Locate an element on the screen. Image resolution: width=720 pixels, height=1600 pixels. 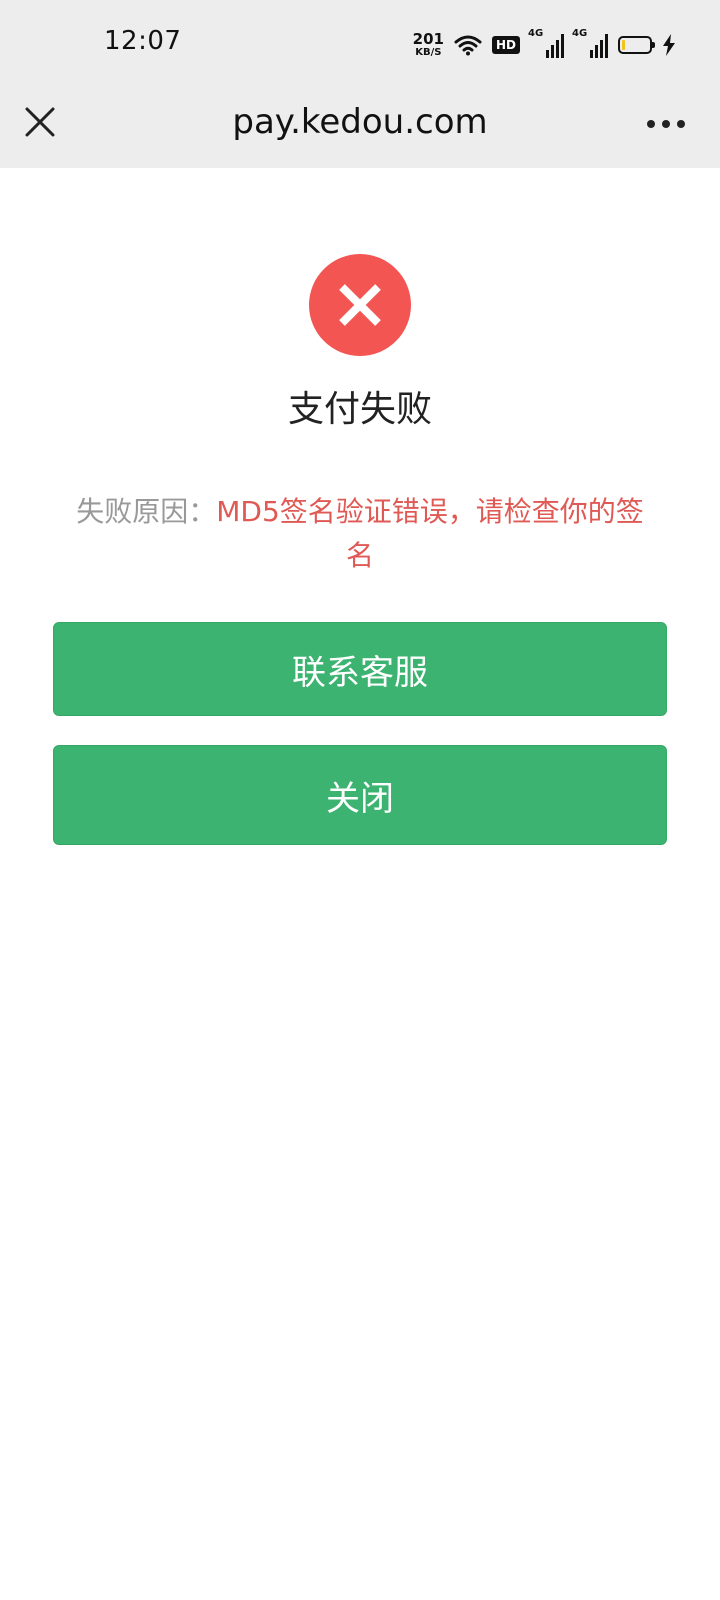
error-x-icon is located at coordinates (360, 305).